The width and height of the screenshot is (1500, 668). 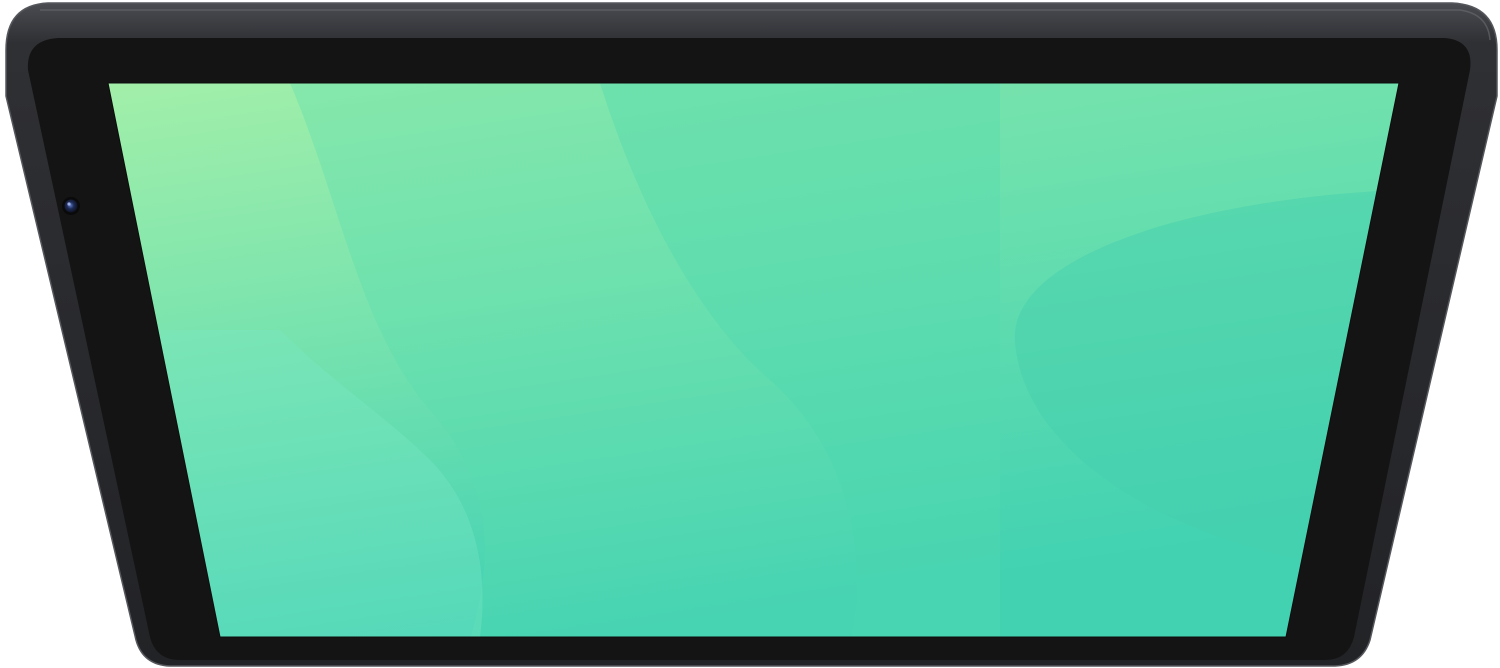 I want to click on front-camera, so click(x=71, y=206).